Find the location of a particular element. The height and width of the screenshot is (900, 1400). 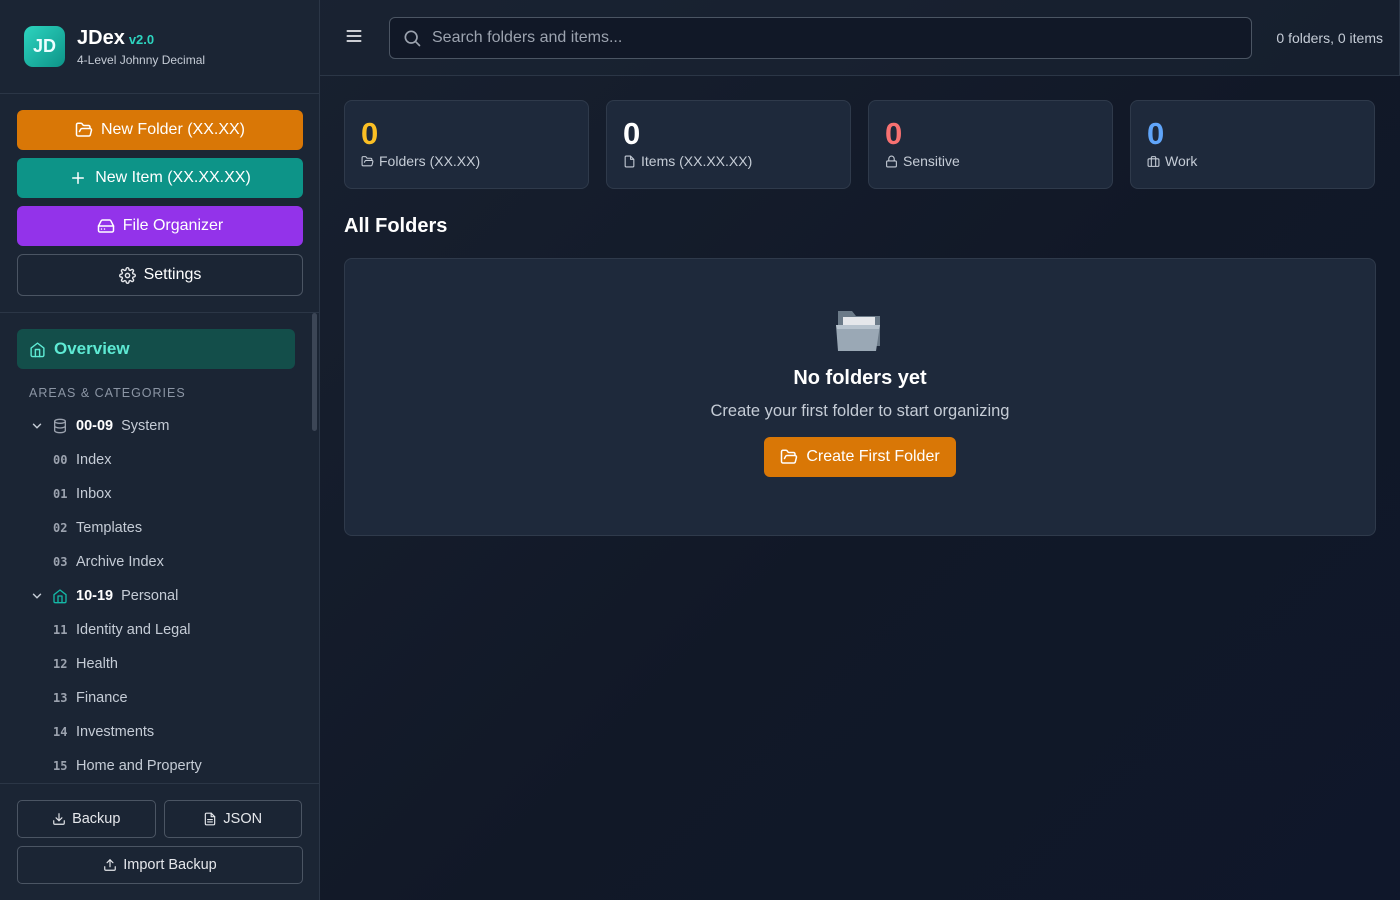

file-organizer-button: File Organizer is located at coordinates (160, 226).